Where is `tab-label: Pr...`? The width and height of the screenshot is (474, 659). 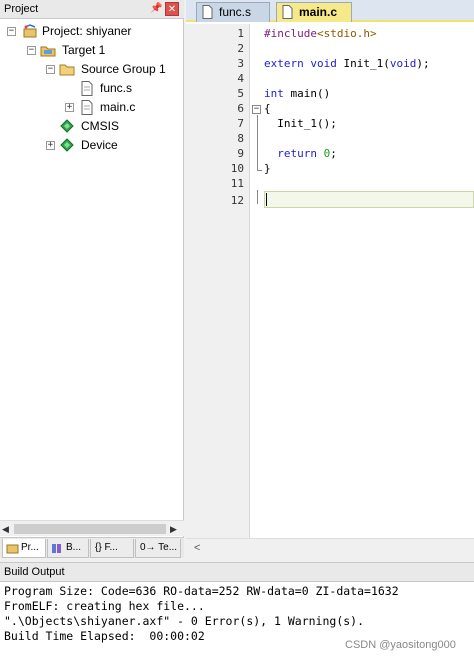
tab-label: Pr... is located at coordinates (30, 547).